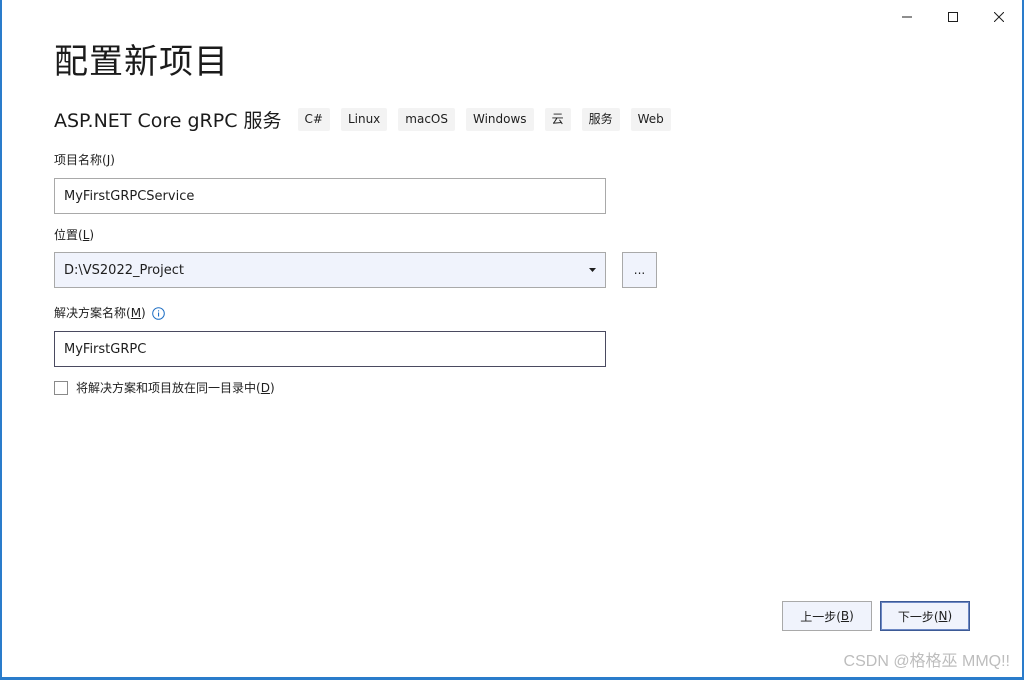 This screenshot has height=680, width=1024. What do you see at coordinates (499, 119) in the screenshot?
I see `tag-windows: Windows` at bounding box center [499, 119].